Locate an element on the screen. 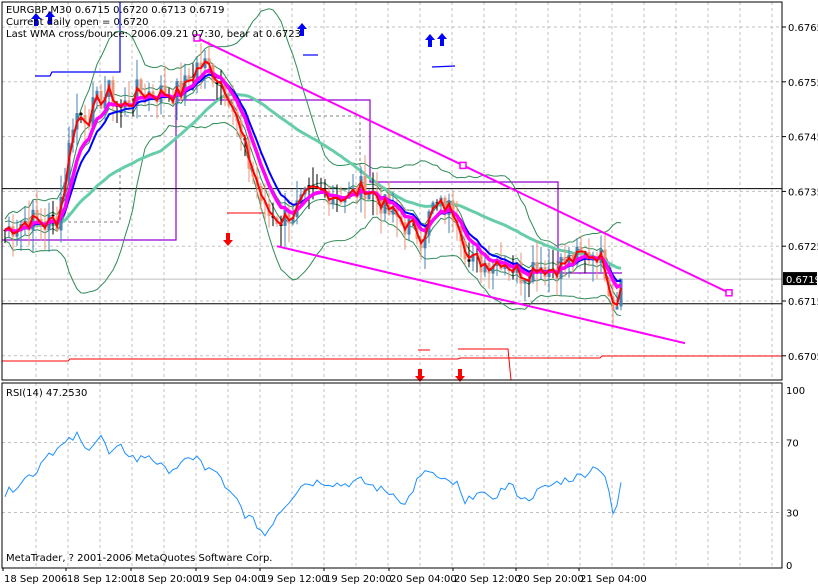  y-tick-label: 0.6745 is located at coordinates (803, 138).